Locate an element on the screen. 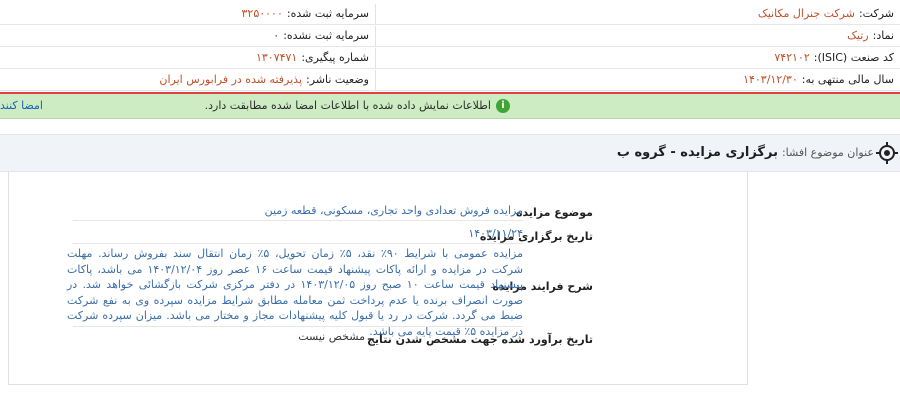 This screenshot has height=418, width=900. fiscal-year-label: سال مالی منتهی به: is located at coordinates (847, 79).